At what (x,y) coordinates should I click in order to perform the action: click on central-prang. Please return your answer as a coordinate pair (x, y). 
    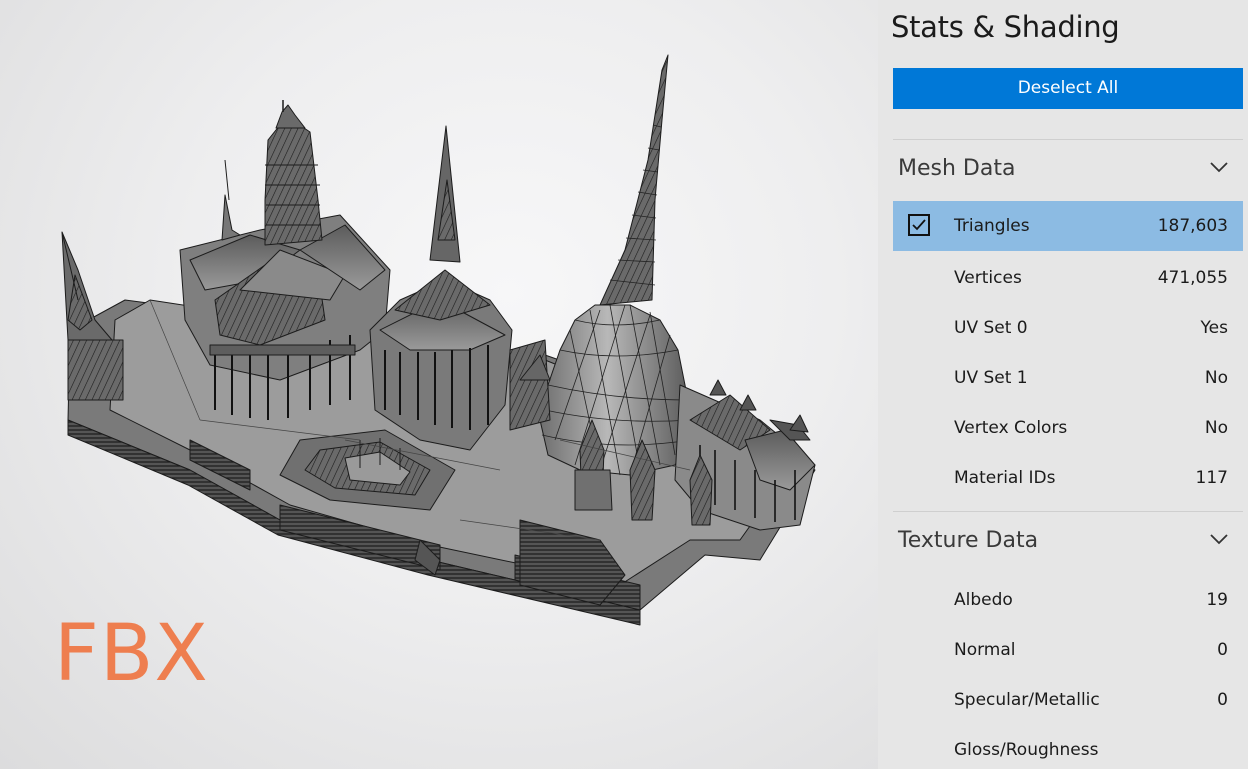
    Looking at the image, I should click on (293, 183).